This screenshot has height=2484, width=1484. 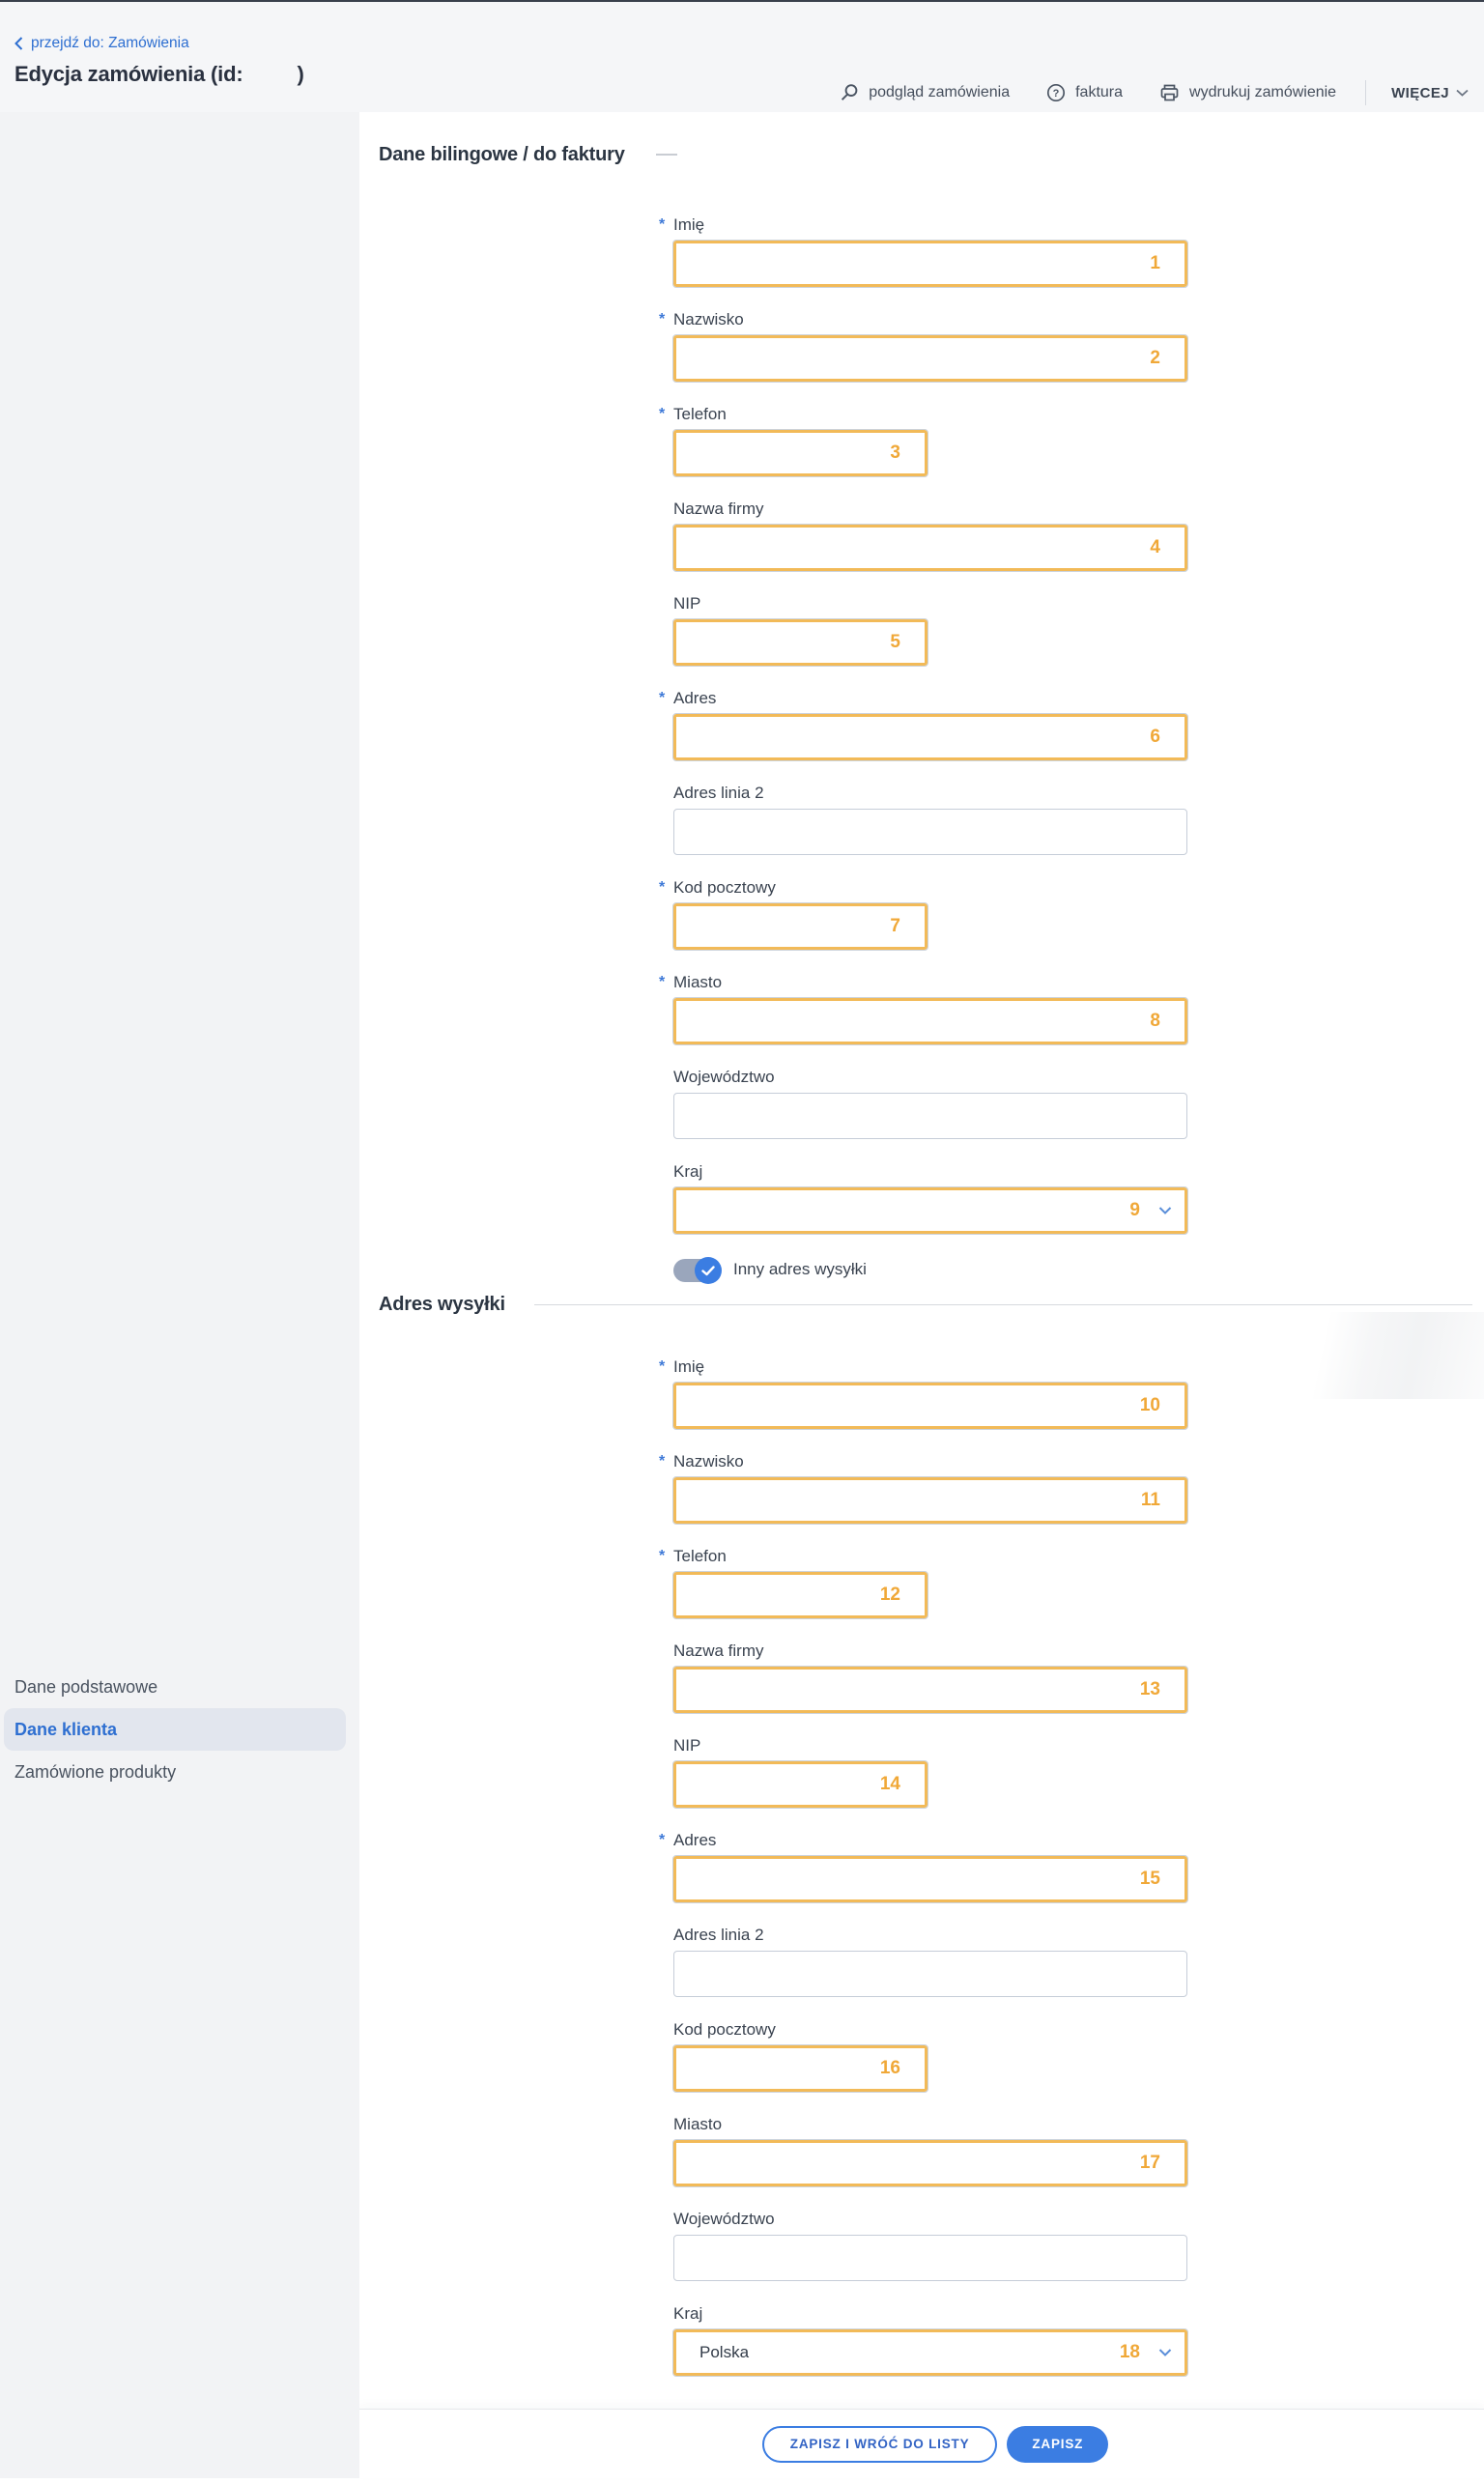 What do you see at coordinates (930, 264) in the screenshot?
I see `billing-first-name-input: 1` at bounding box center [930, 264].